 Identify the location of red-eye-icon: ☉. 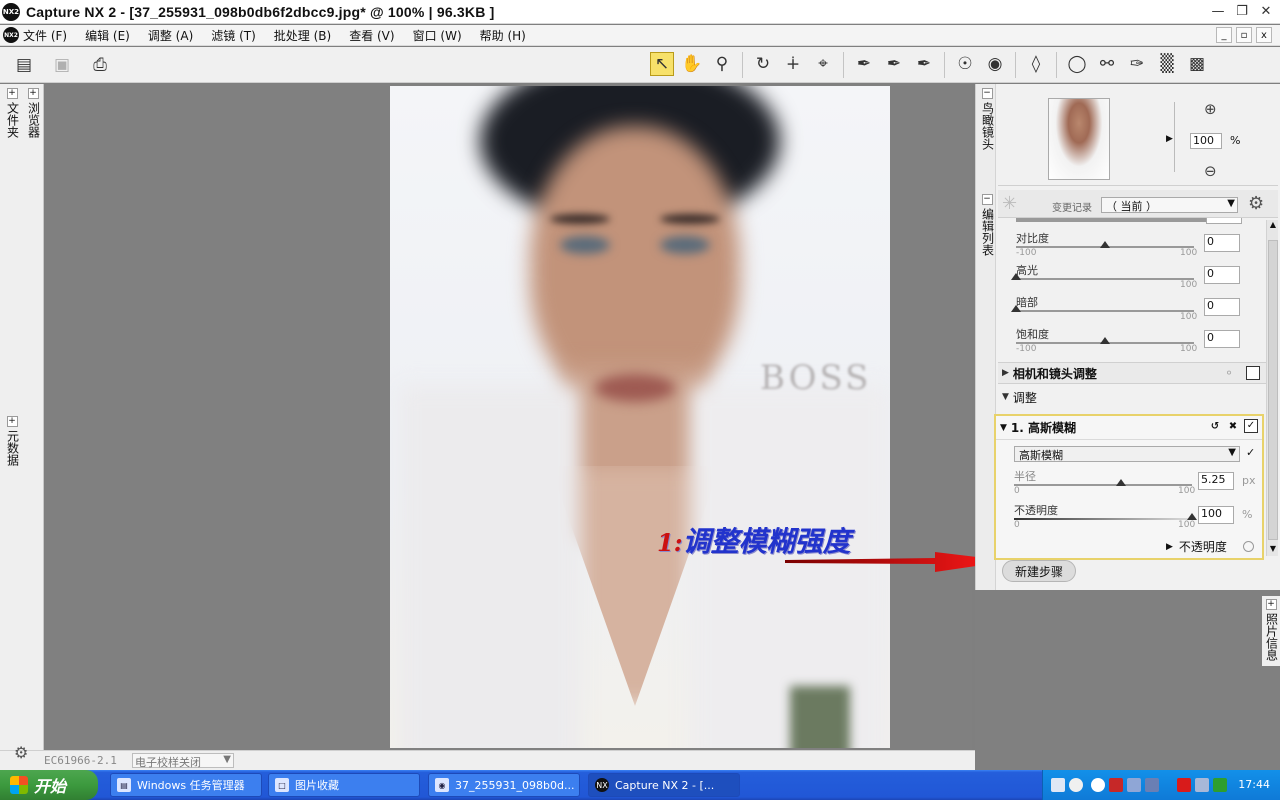
(965, 64).